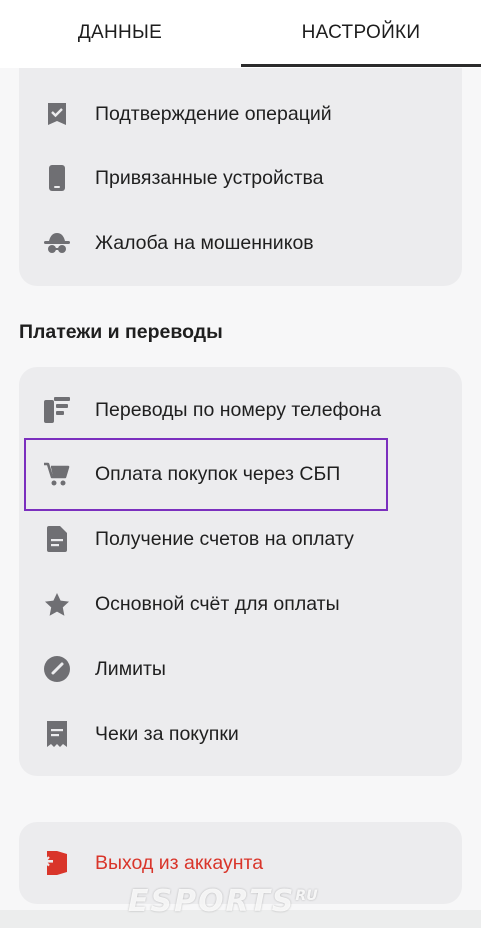 The height and width of the screenshot is (928, 481). I want to click on list-item-label: Жалоба на мошенников, so click(204, 242).